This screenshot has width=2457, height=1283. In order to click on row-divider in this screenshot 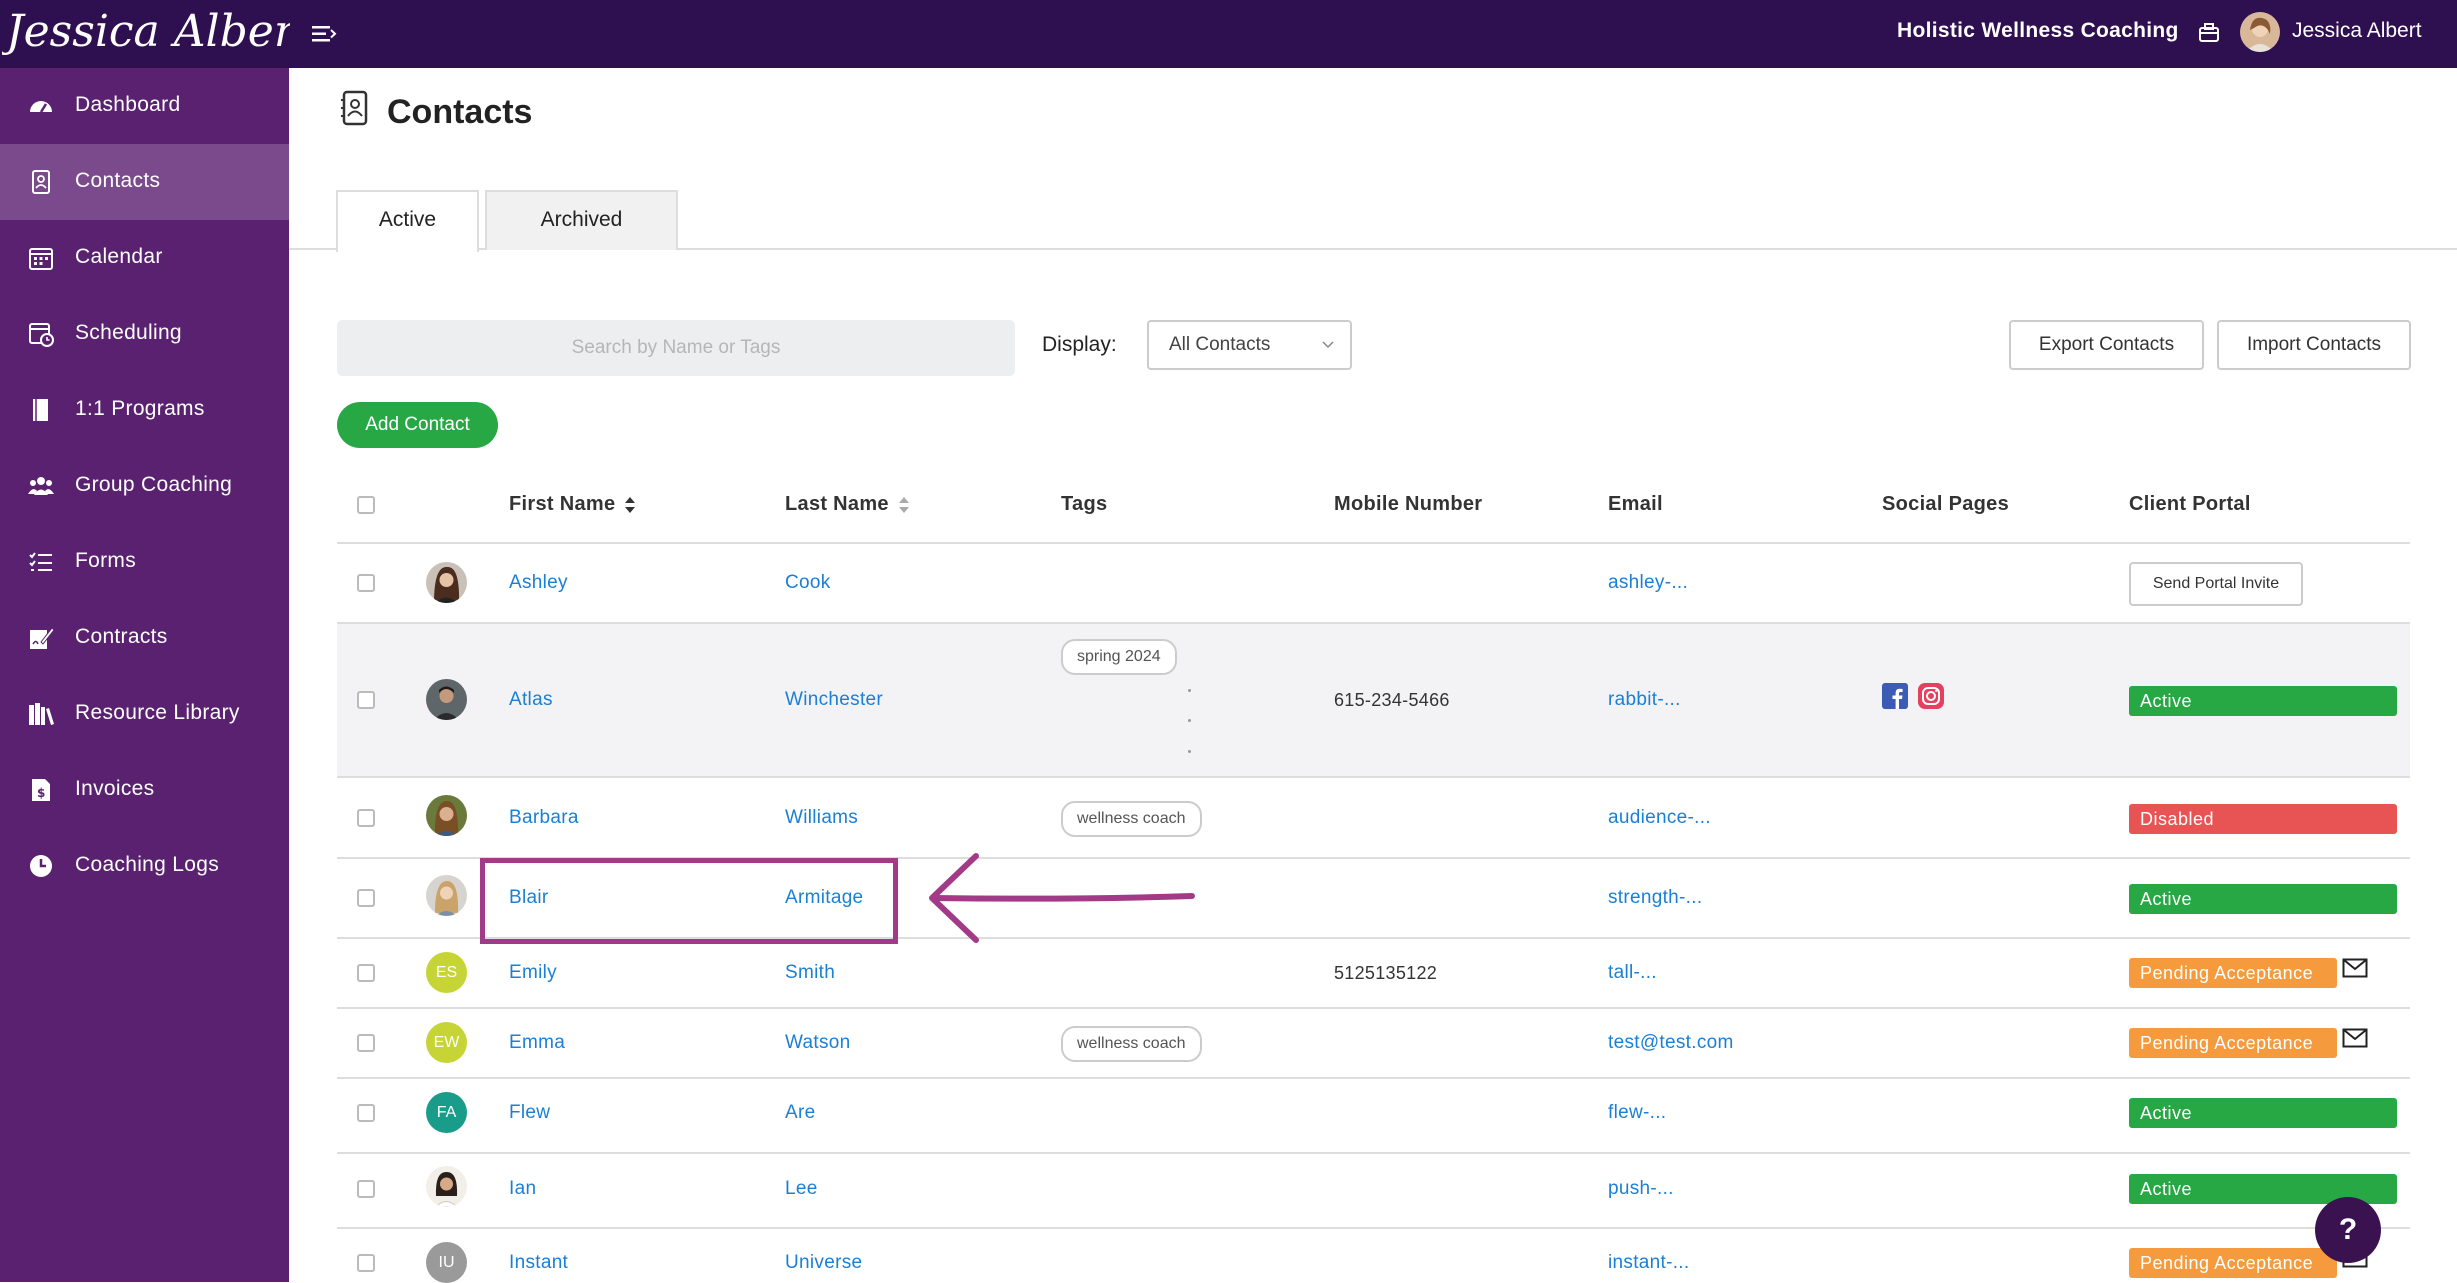, I will do `click(1373, 1153)`.